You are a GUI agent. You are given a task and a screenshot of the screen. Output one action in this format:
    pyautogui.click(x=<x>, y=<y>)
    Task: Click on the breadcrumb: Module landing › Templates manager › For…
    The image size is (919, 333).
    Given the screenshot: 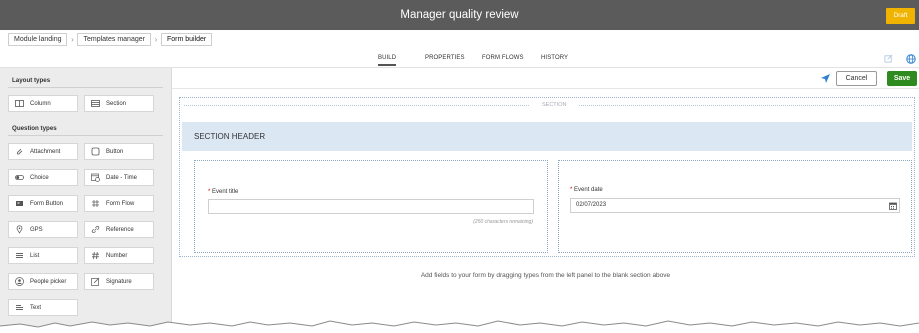 What is the action you would take?
    pyautogui.click(x=110, y=39)
    